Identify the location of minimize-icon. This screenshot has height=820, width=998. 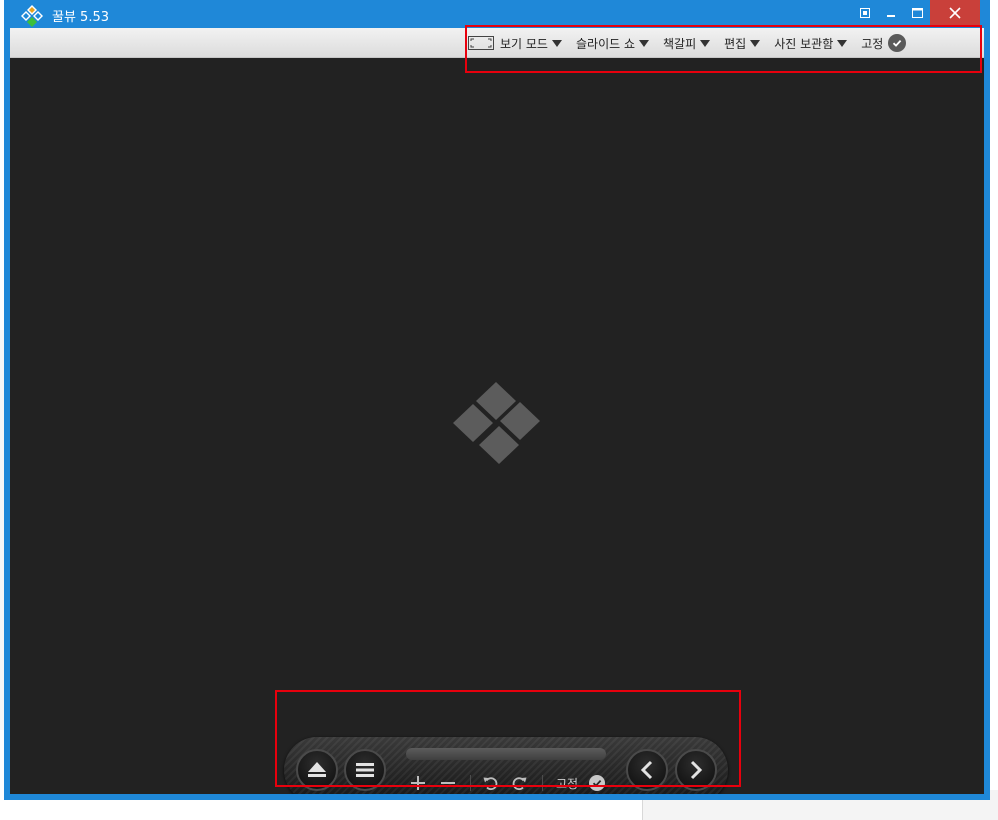
(891, 16).